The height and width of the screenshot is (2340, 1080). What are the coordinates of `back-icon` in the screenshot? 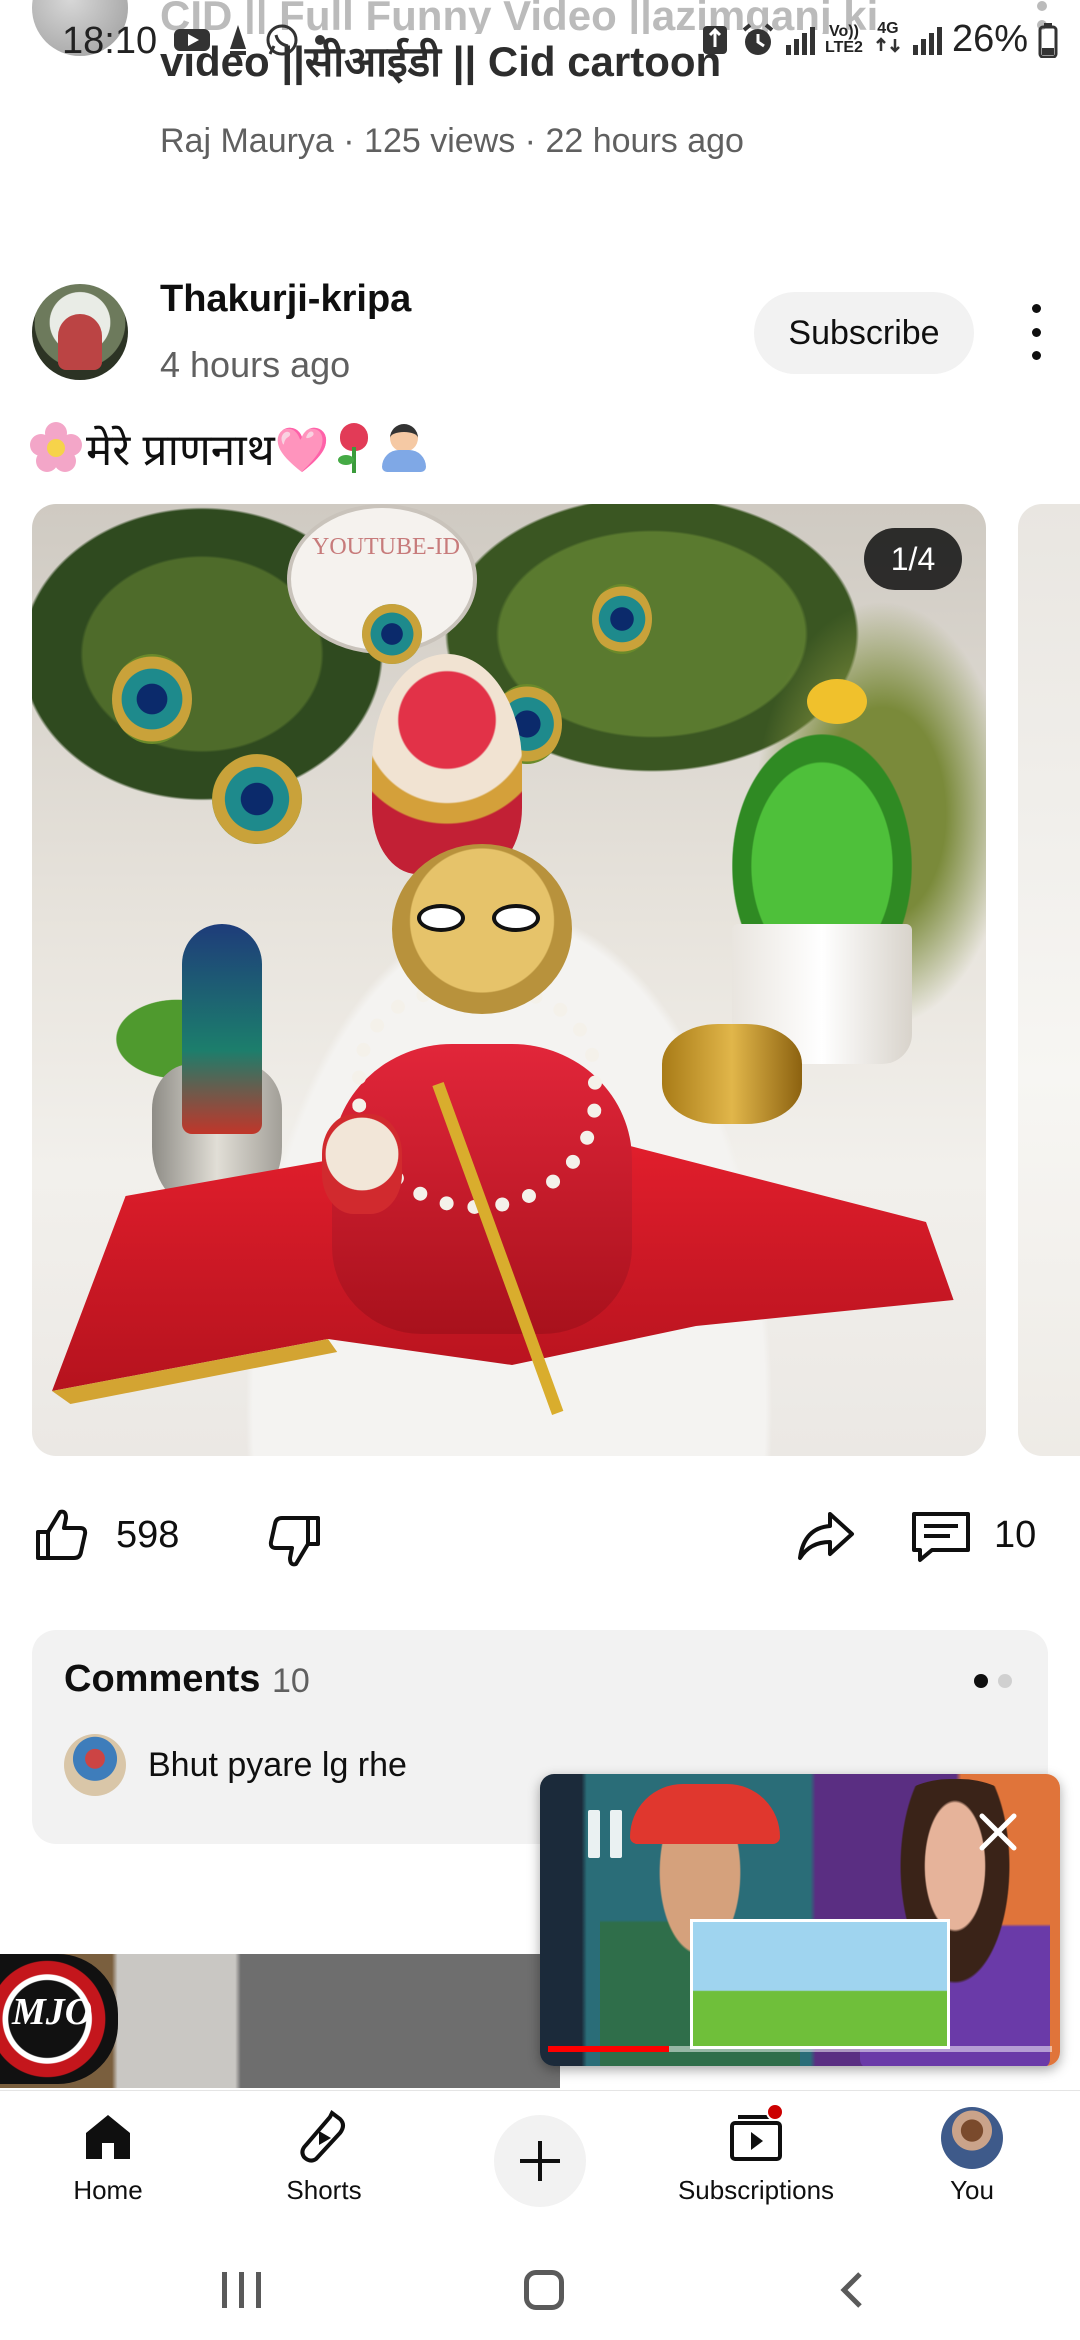 It's located at (852, 2290).